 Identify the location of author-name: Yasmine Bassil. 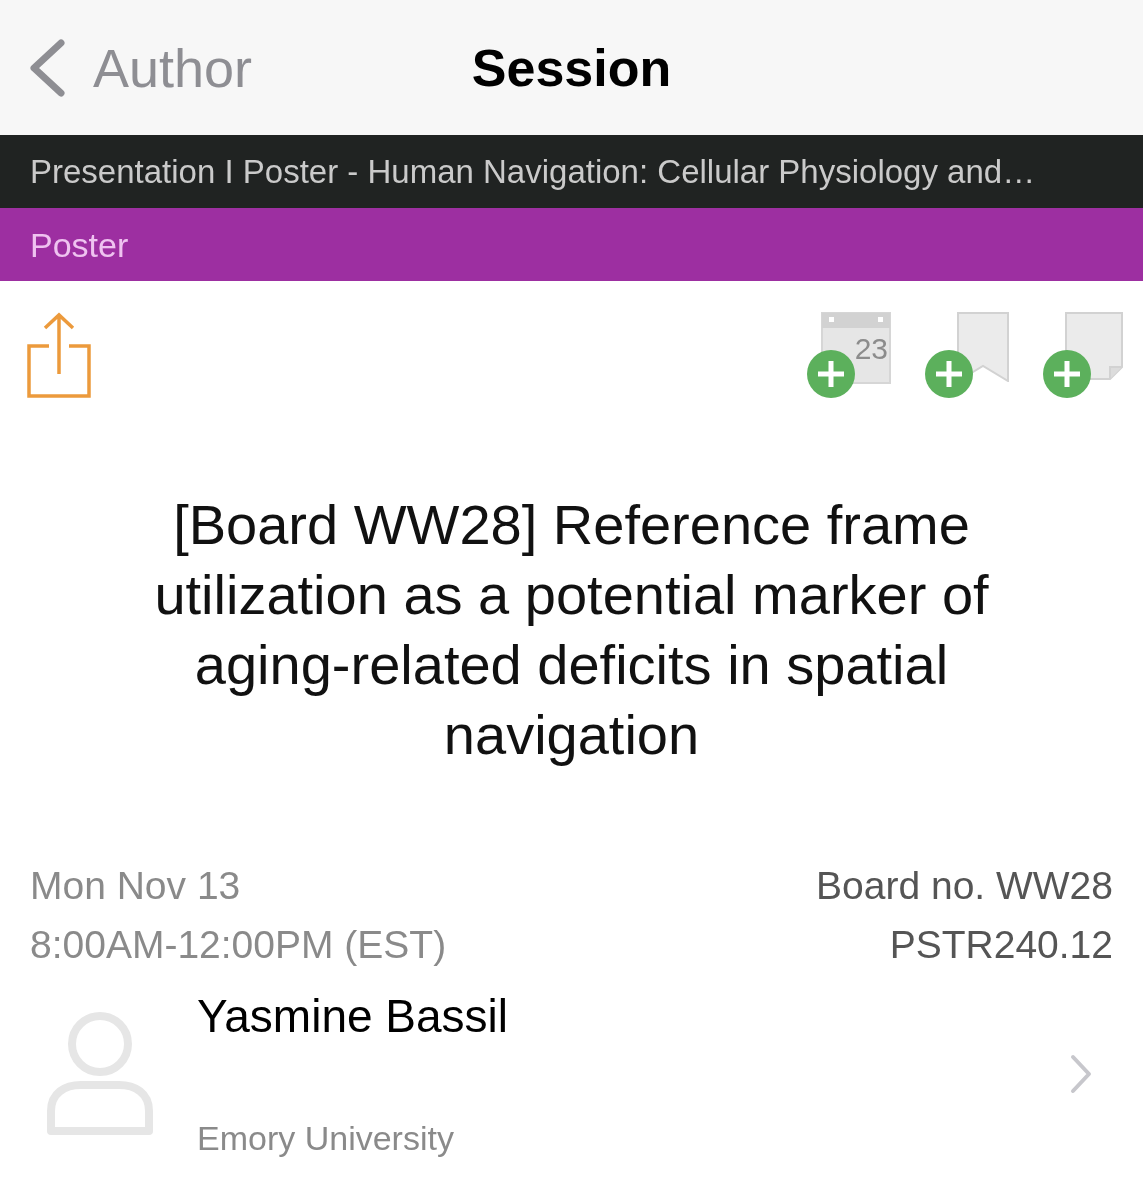
(353, 1016).